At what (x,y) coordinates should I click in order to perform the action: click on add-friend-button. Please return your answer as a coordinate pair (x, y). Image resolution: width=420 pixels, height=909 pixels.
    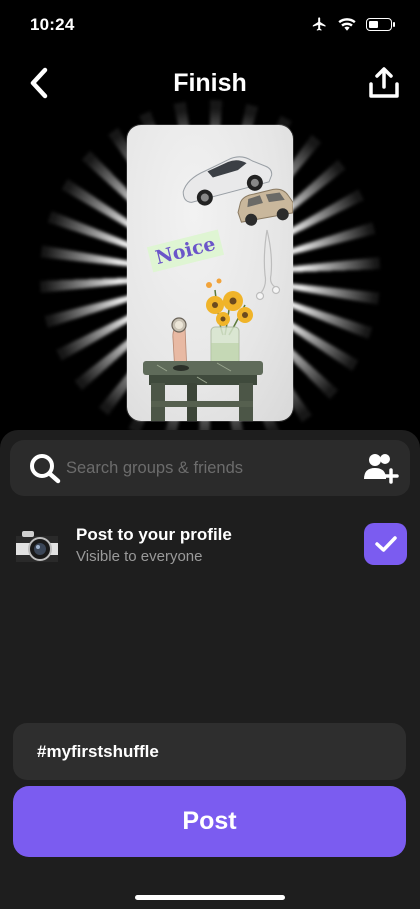
    Looking at the image, I should click on (381, 468).